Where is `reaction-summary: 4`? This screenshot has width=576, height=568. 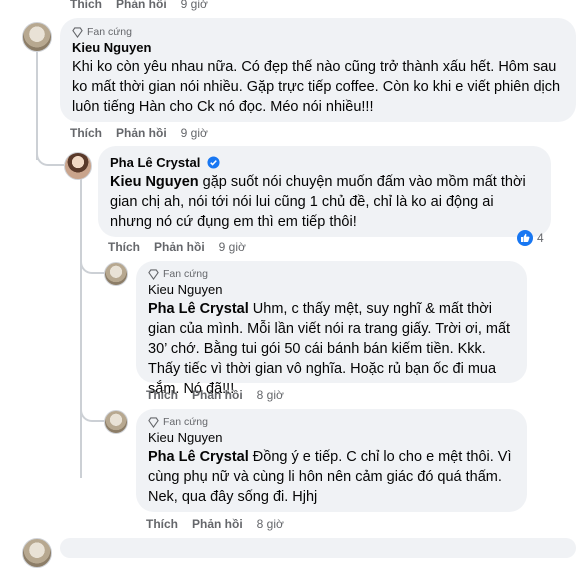
reaction-summary: 4 is located at coordinates (530, 238).